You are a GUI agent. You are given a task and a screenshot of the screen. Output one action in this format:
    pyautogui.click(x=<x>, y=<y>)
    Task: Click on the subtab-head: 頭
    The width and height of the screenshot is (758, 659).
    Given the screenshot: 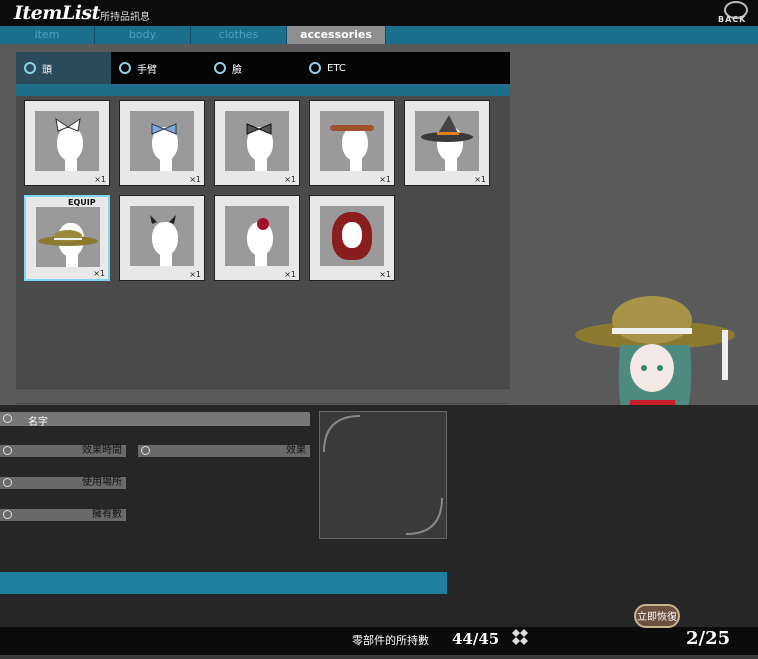 What is the action you would take?
    pyautogui.click(x=63, y=68)
    